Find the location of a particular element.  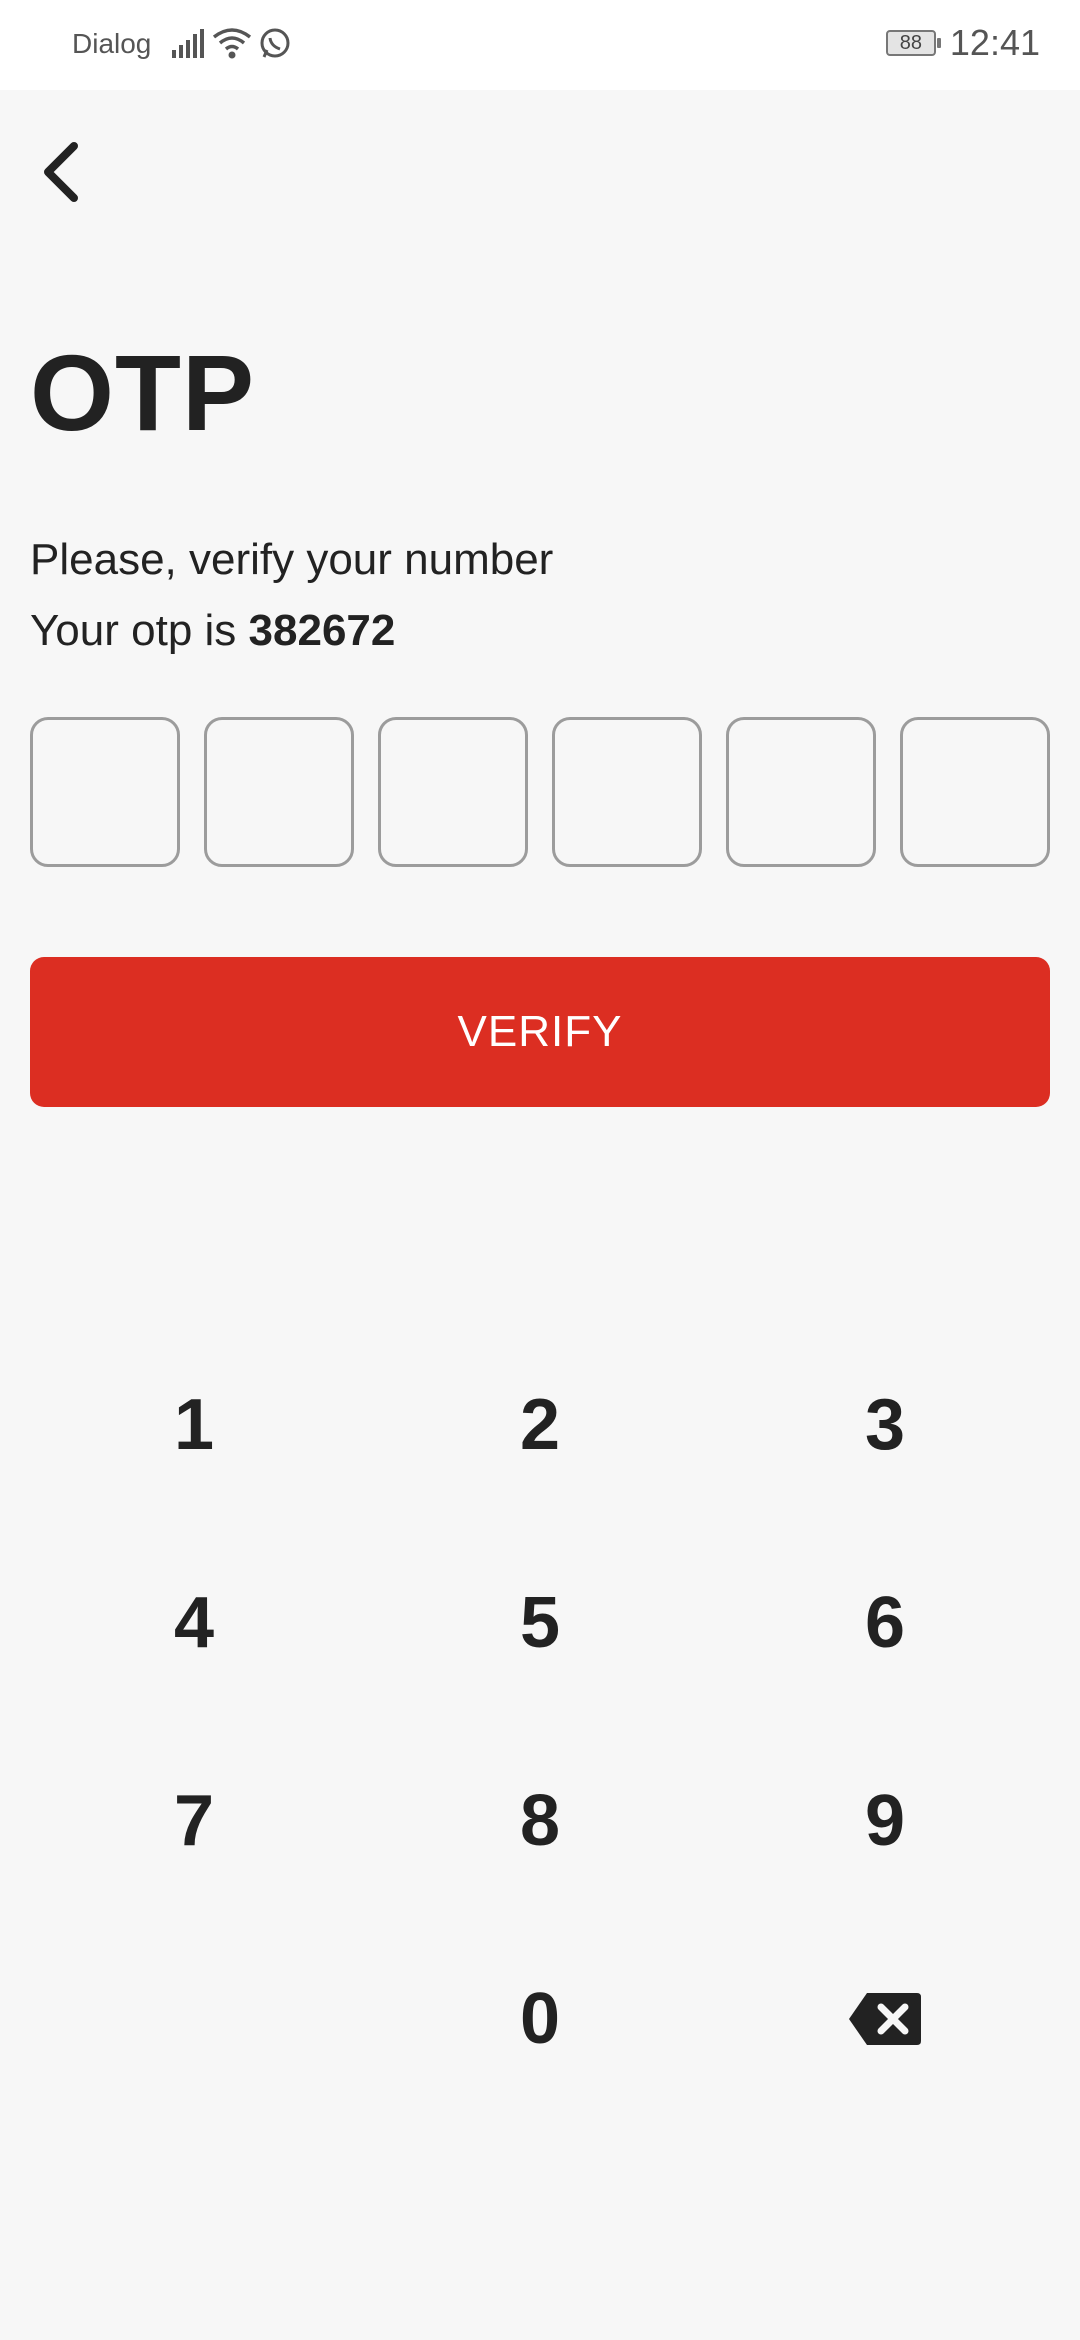

signal-icon is located at coordinates (188, 43).